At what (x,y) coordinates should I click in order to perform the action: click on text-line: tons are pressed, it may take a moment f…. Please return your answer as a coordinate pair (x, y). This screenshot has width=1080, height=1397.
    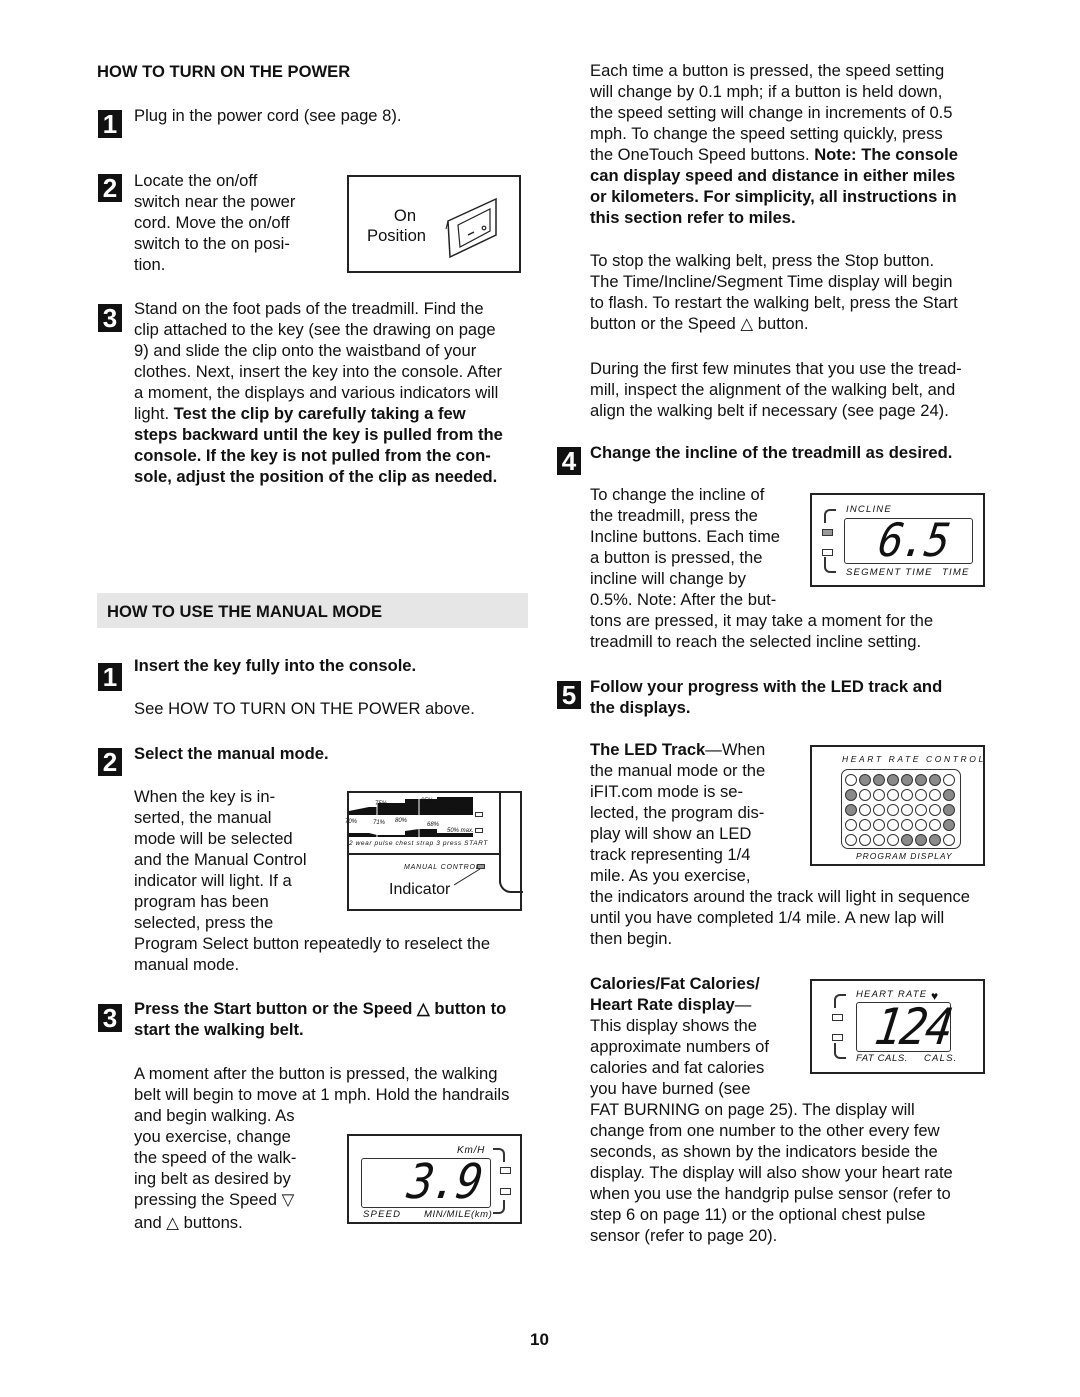
    Looking at the image, I should click on (762, 620).